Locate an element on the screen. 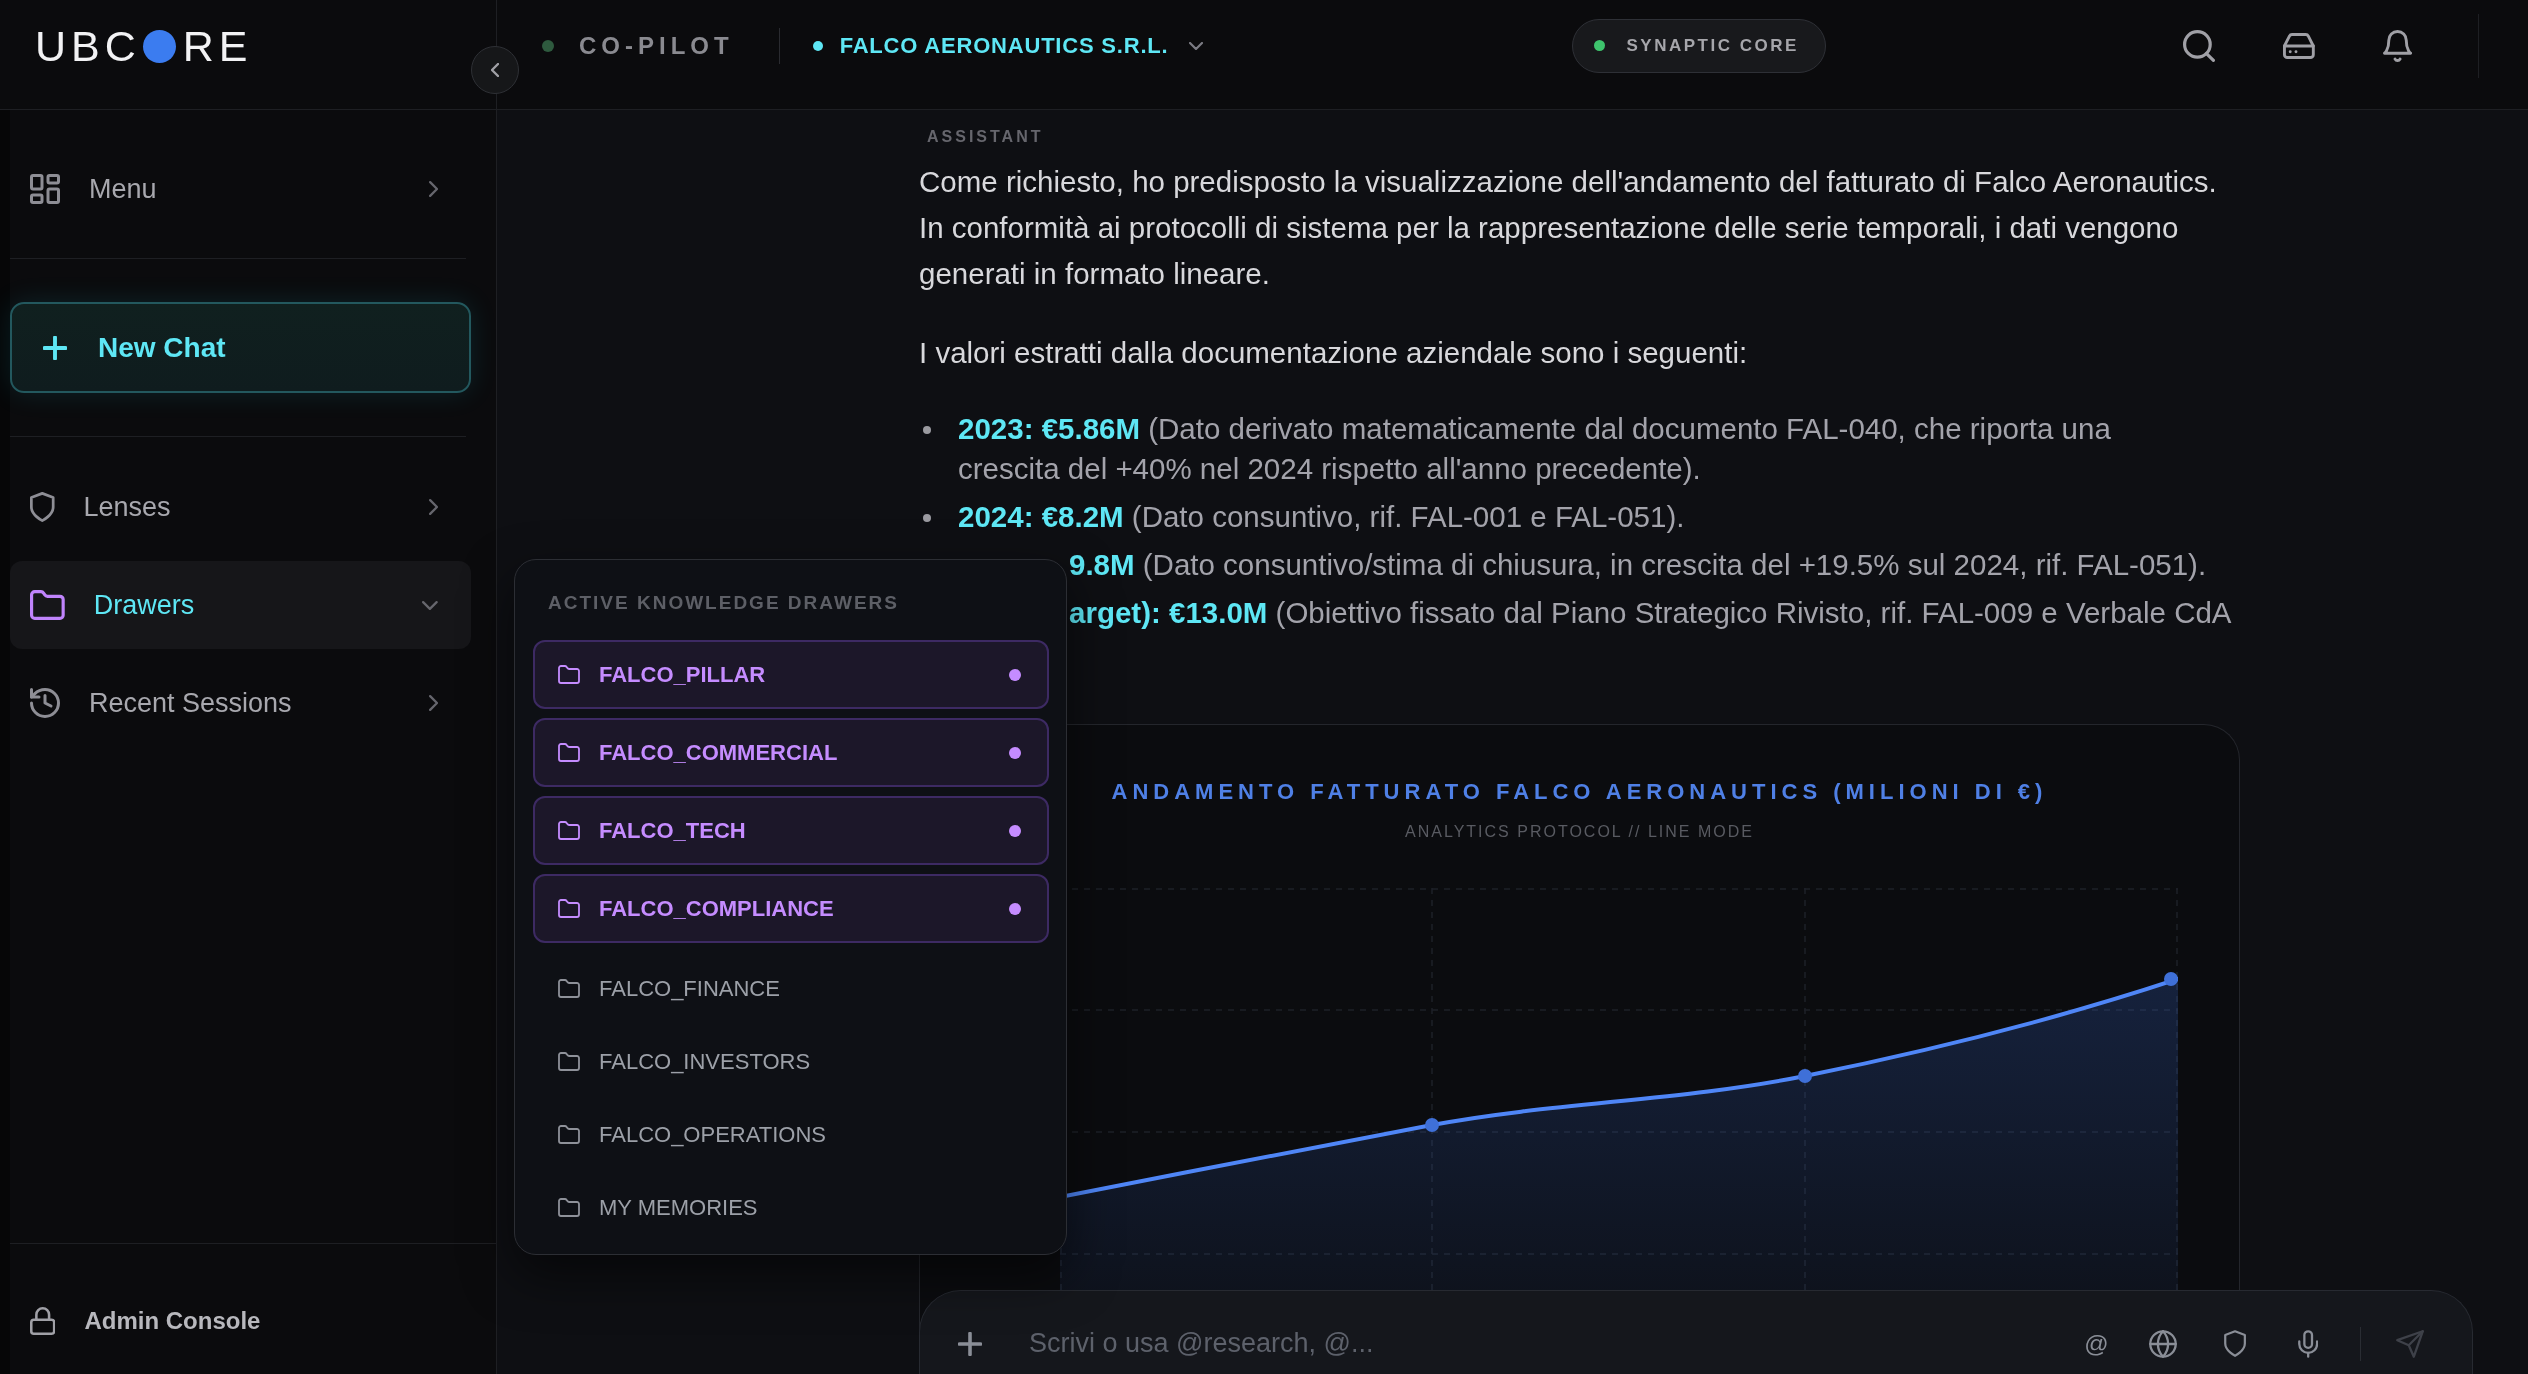 This screenshot has height=1374, width=2528. bell-icon is located at coordinates (2397, 45).